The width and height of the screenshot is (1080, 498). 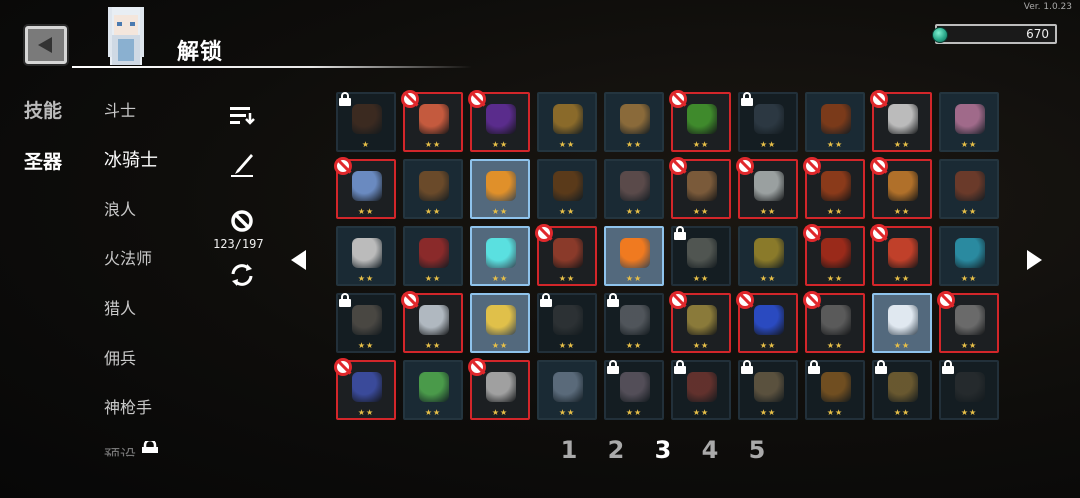 I want to click on next-page-arrow, so click(x=1034, y=260).